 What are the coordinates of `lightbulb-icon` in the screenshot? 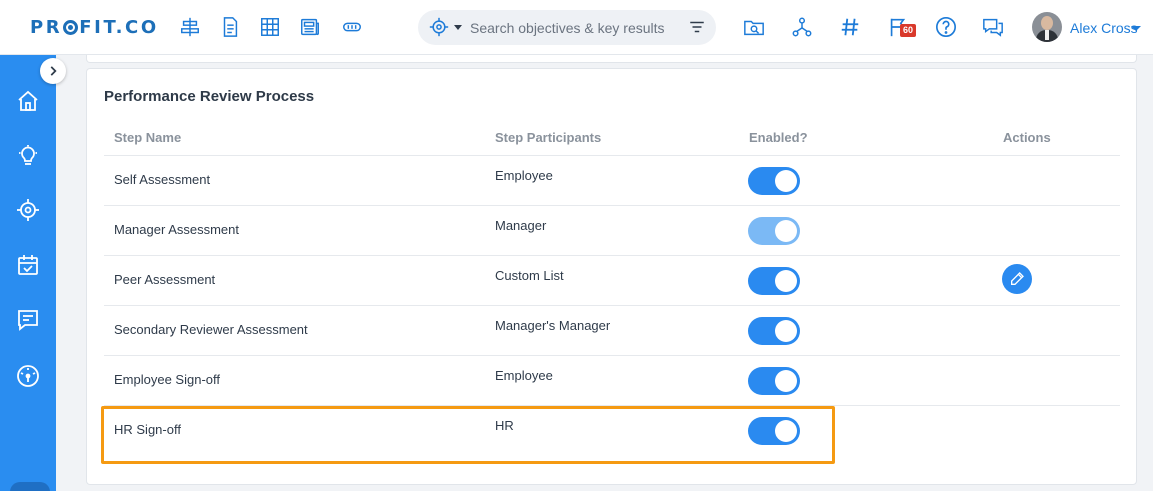 It's located at (28, 156).